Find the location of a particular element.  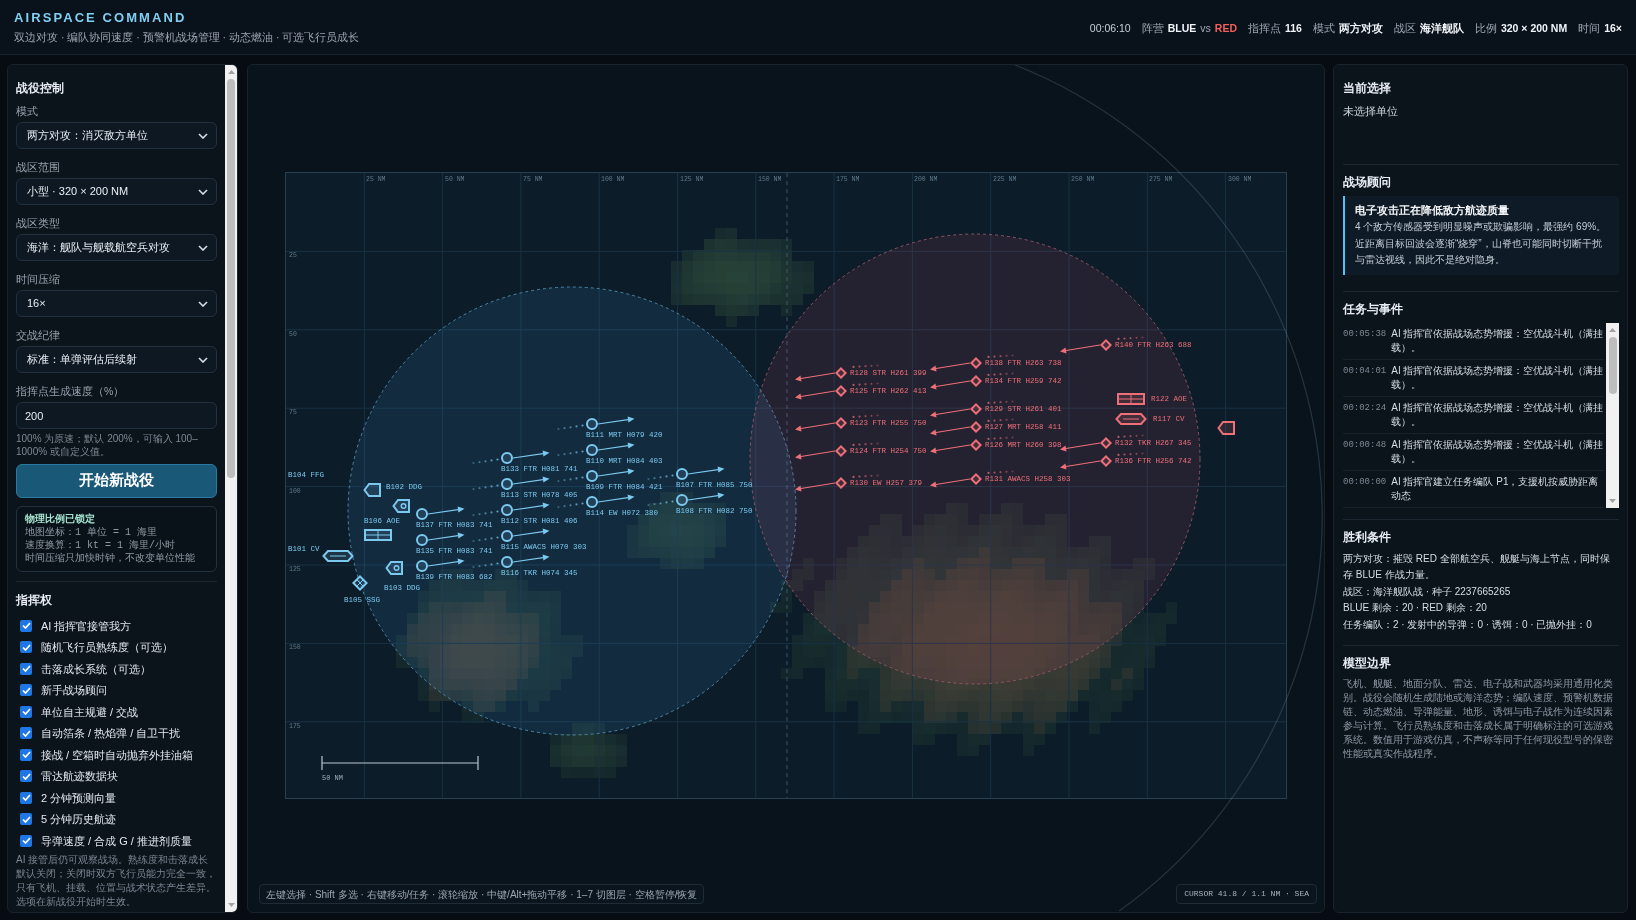

event-time: 00:04:01 is located at coordinates (1365, 371).